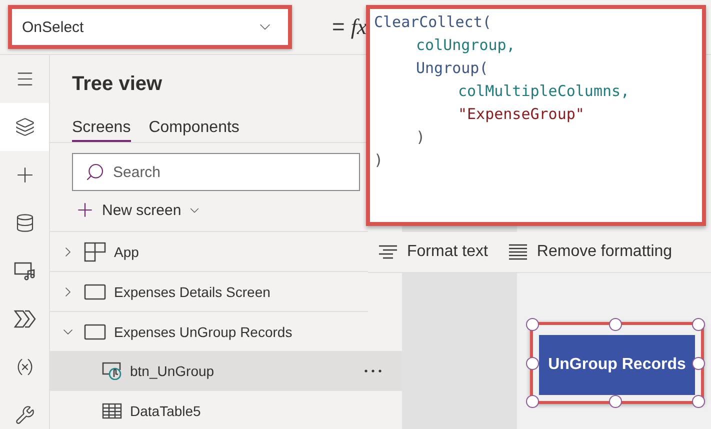  What do you see at coordinates (338, 27) in the screenshot?
I see `equals-sign: =` at bounding box center [338, 27].